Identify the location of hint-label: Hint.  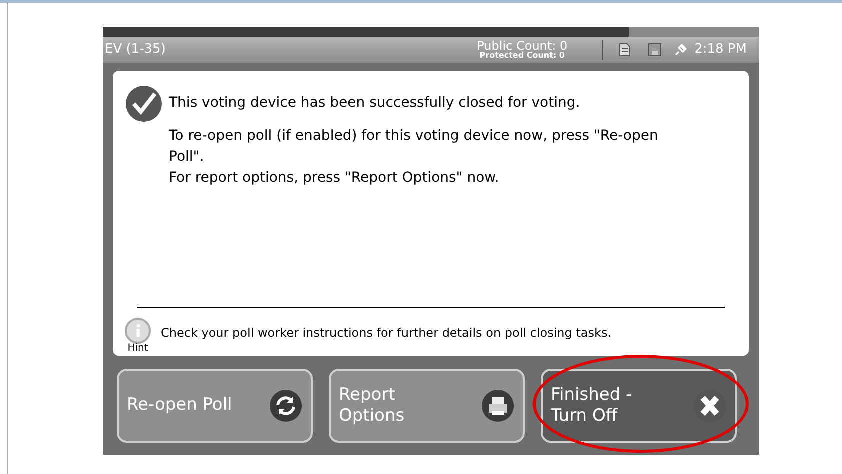
(138, 349).